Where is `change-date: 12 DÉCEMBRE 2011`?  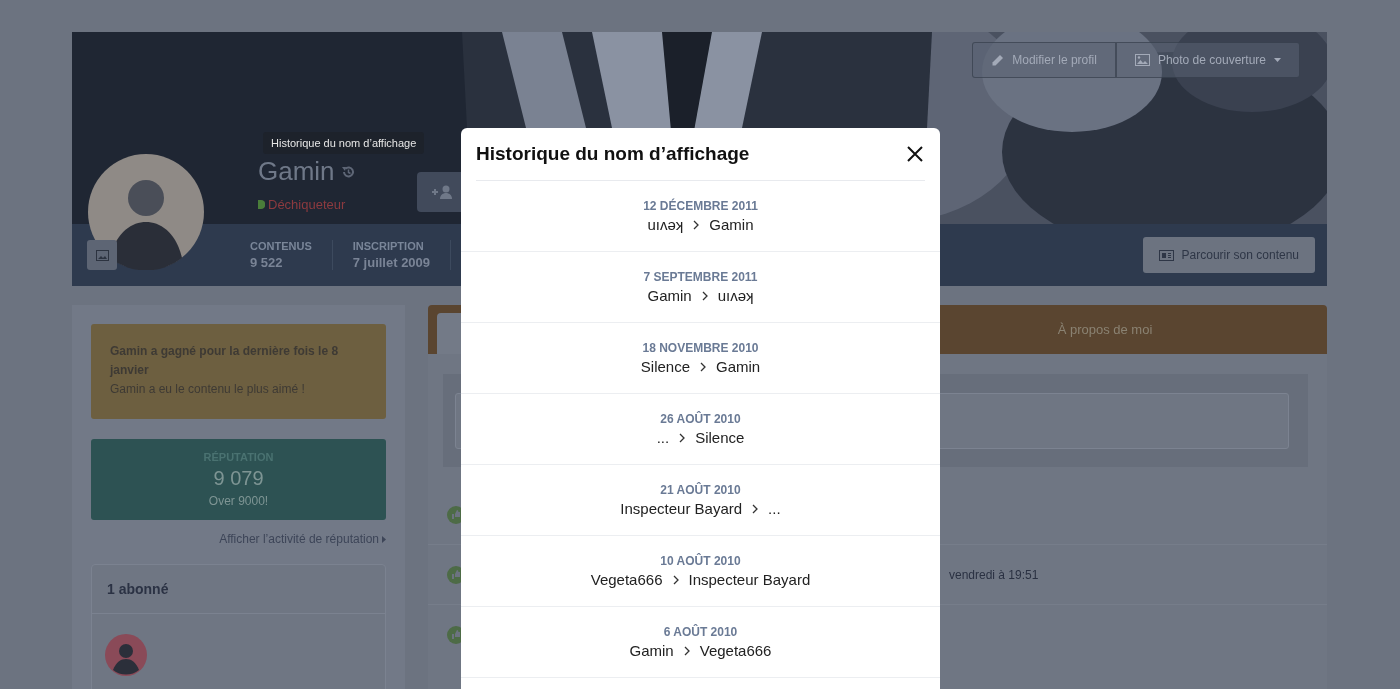 change-date: 12 DÉCEMBRE 2011 is located at coordinates (700, 206).